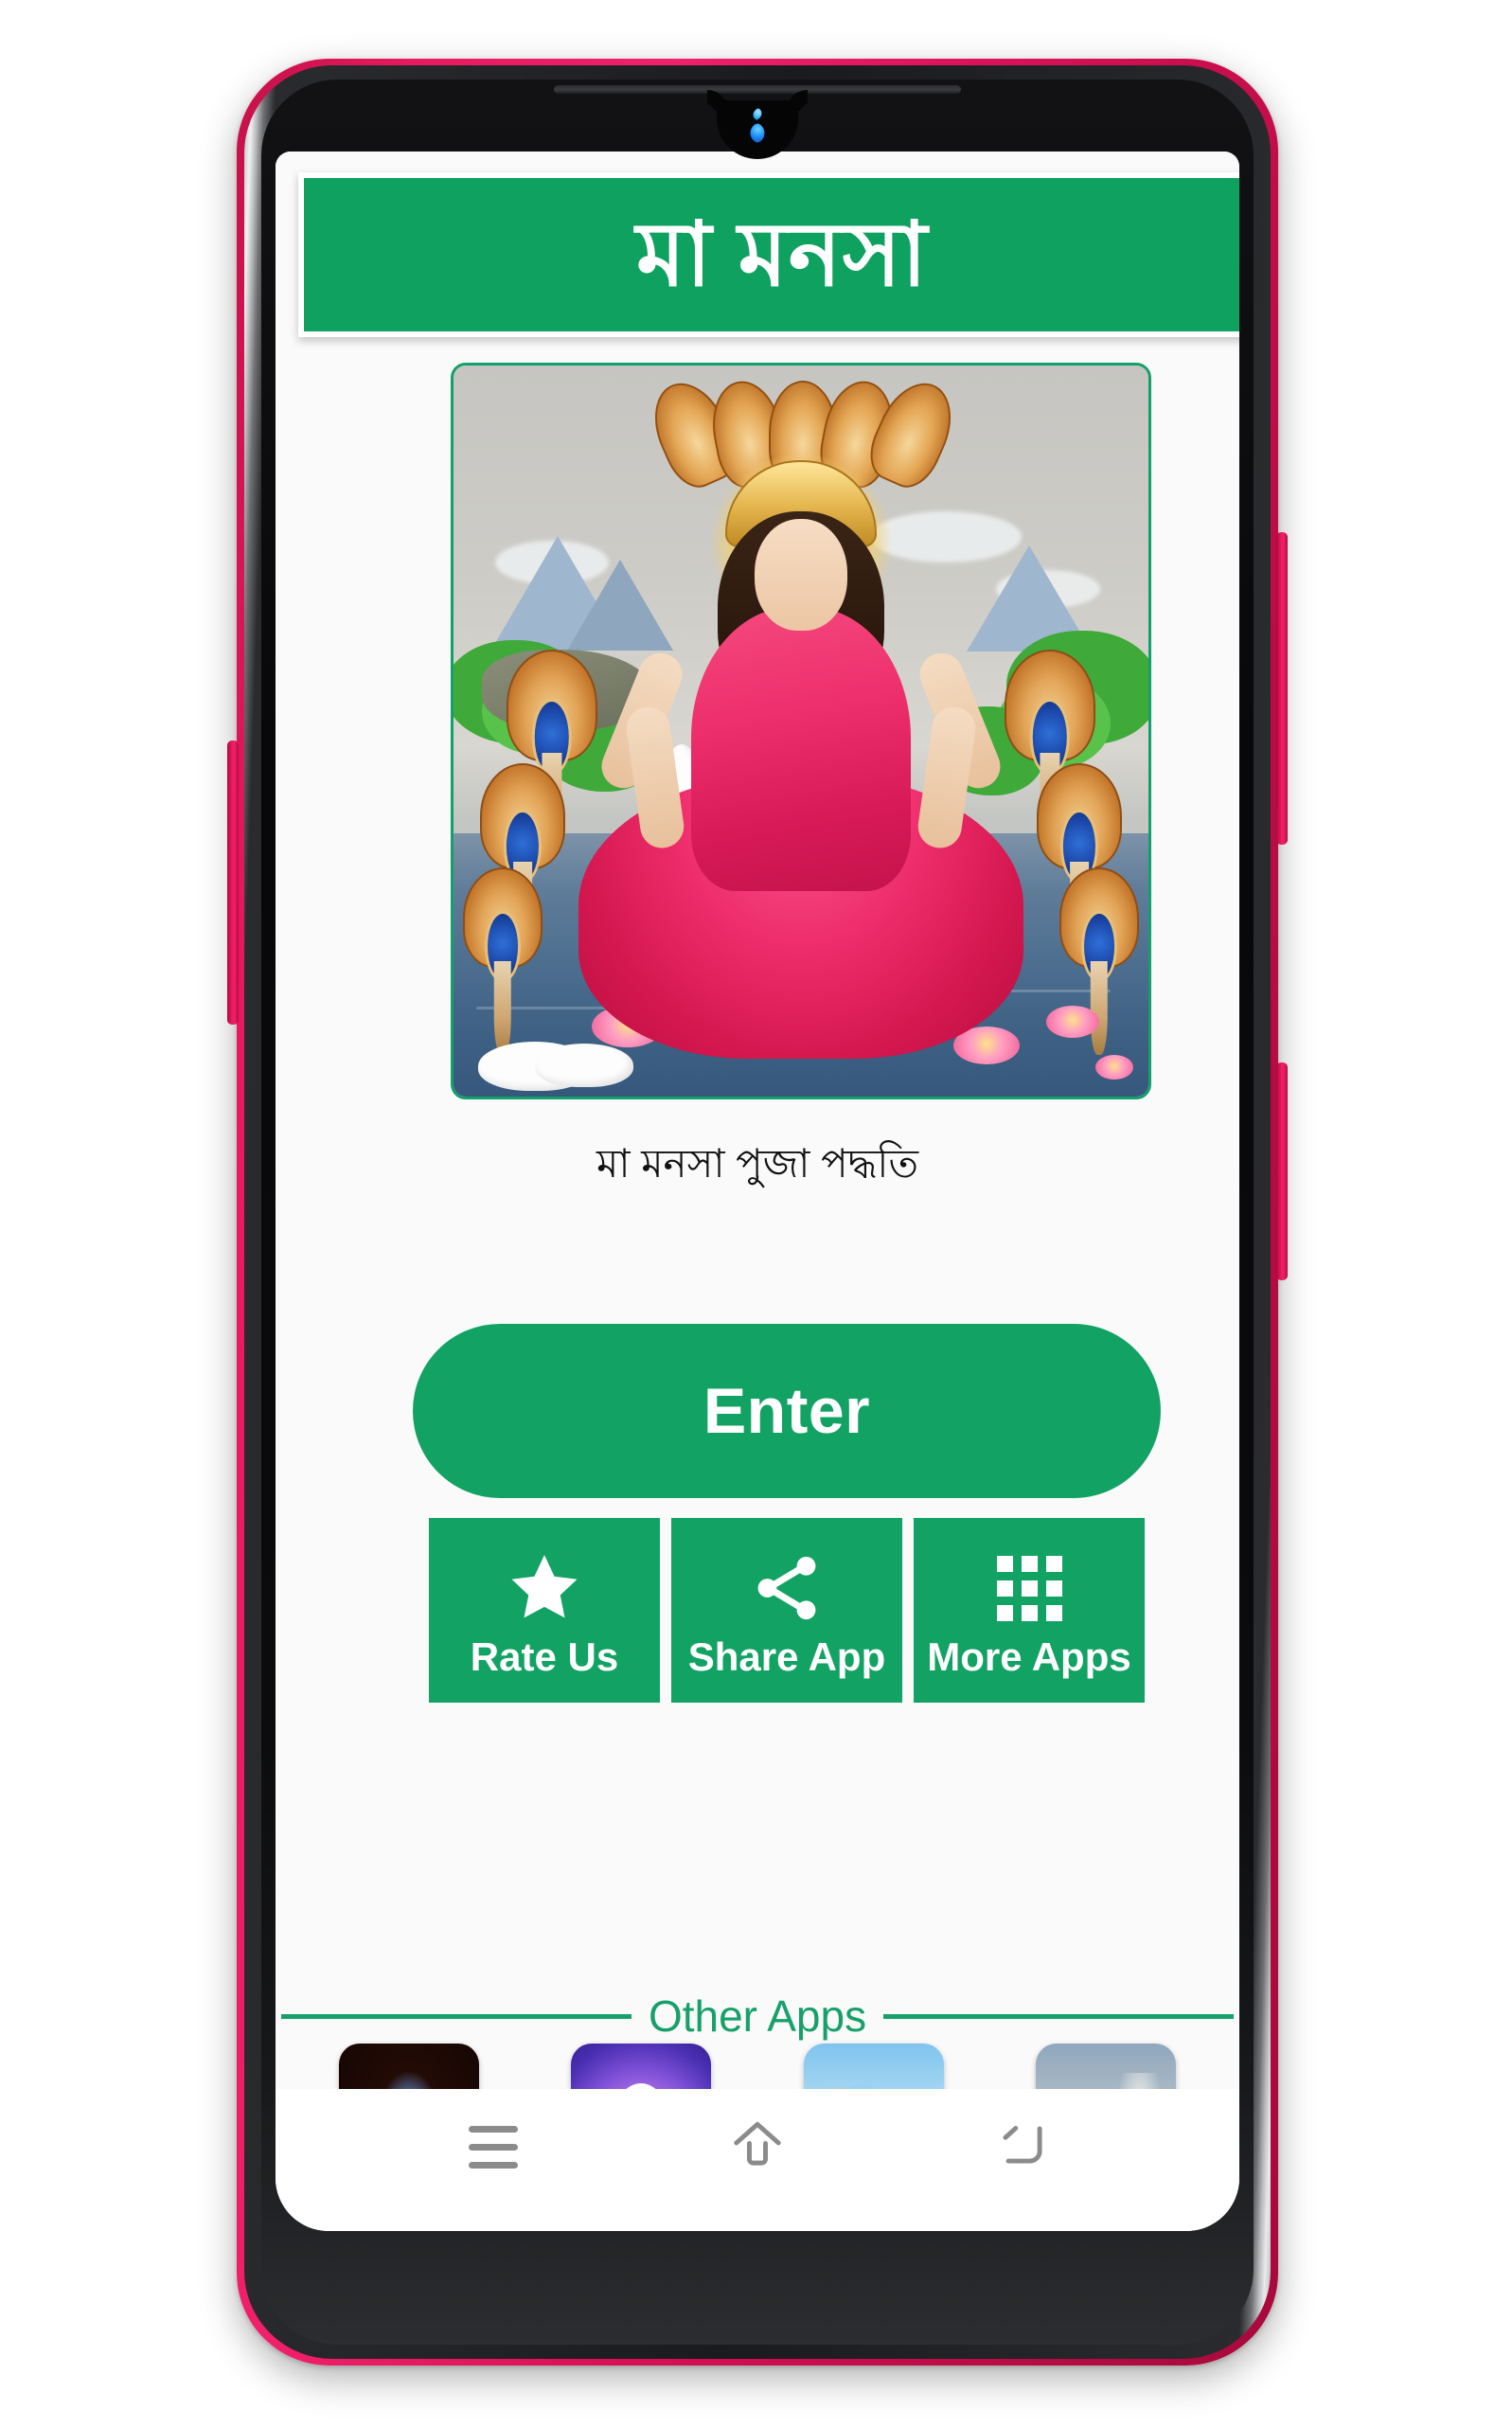  Describe the element at coordinates (544, 1656) in the screenshot. I see `rate-us-label: Rate Us` at that location.